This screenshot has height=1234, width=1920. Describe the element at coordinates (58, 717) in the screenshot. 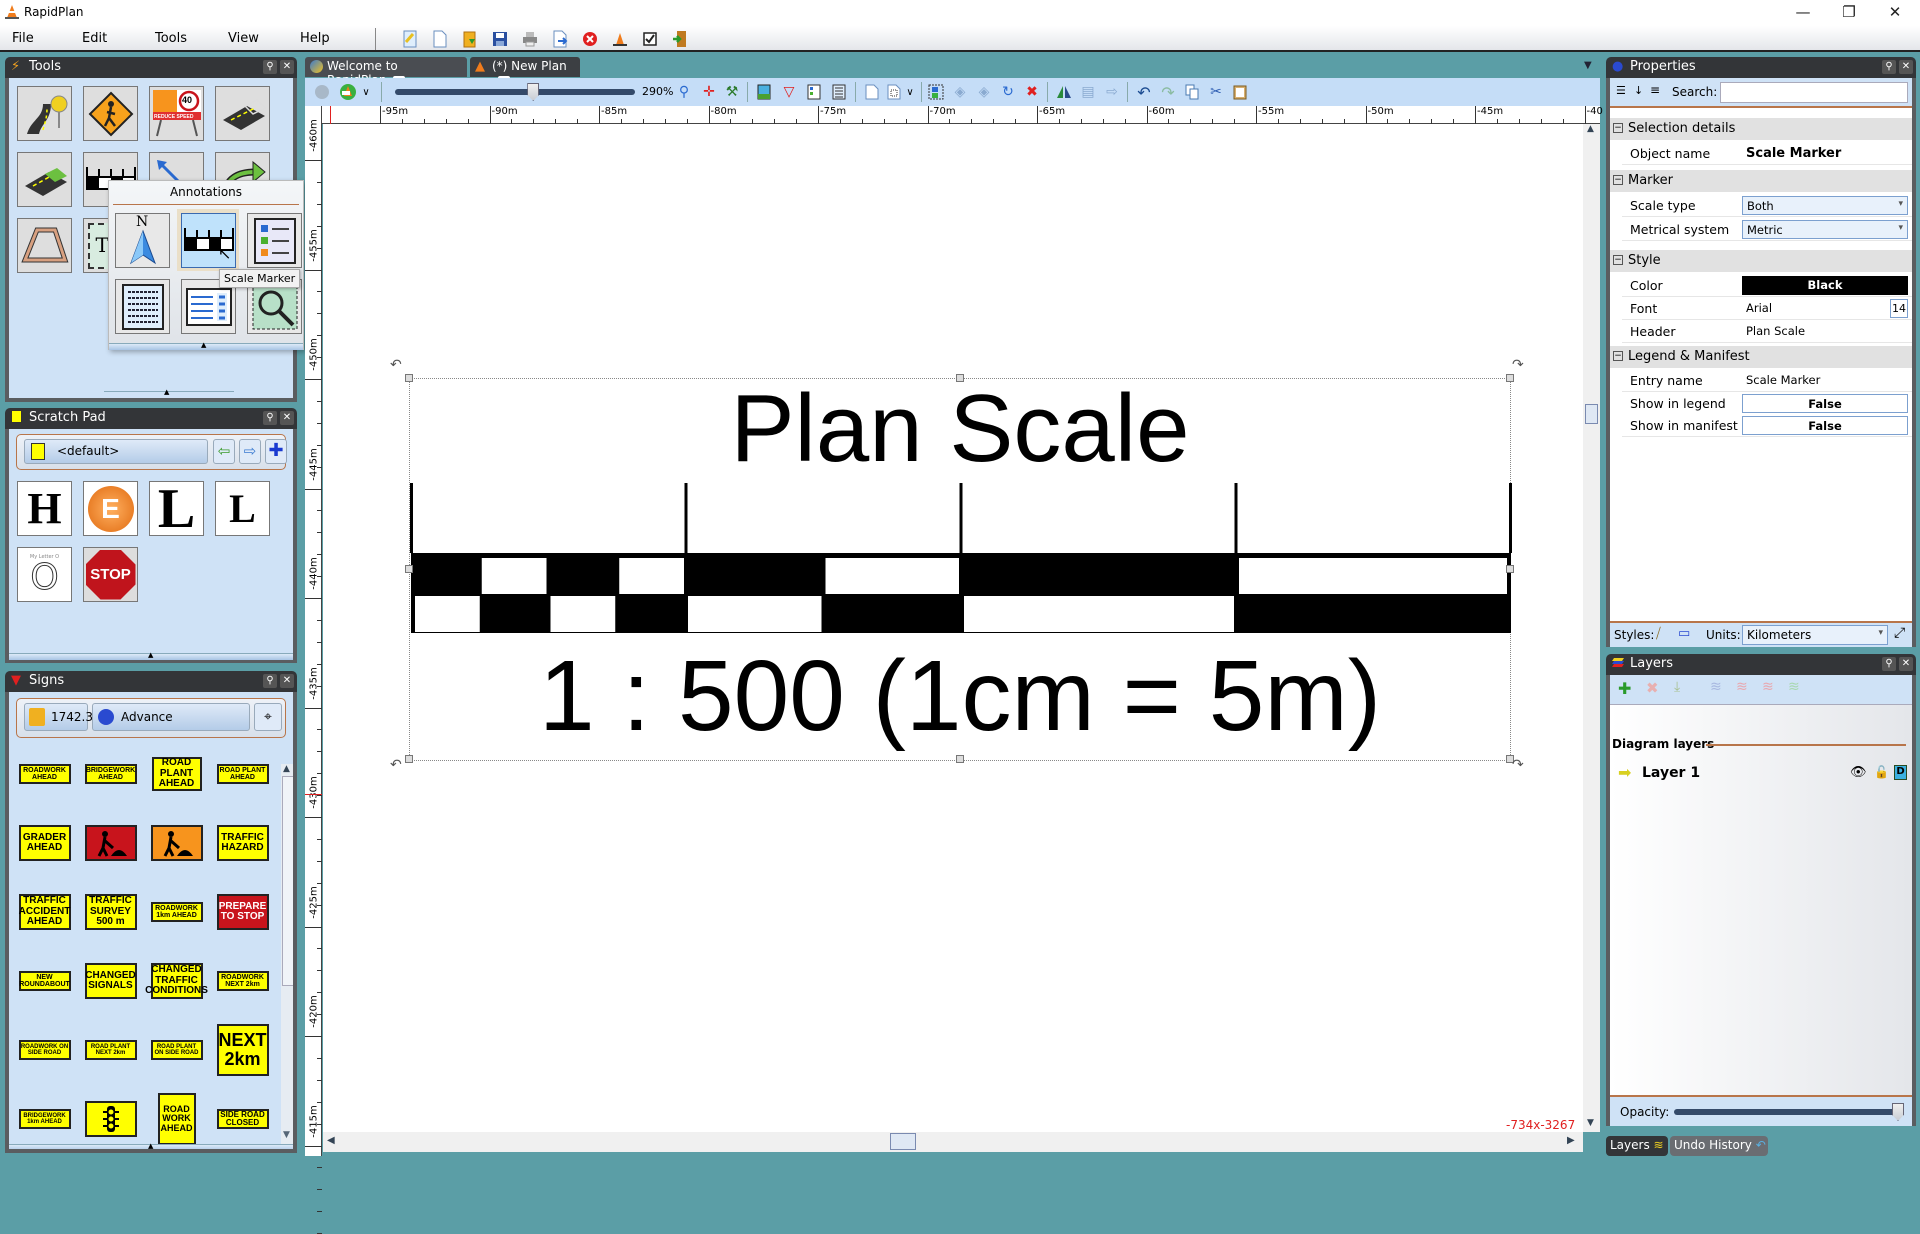

I see `standard-selector: 1742.3` at that location.